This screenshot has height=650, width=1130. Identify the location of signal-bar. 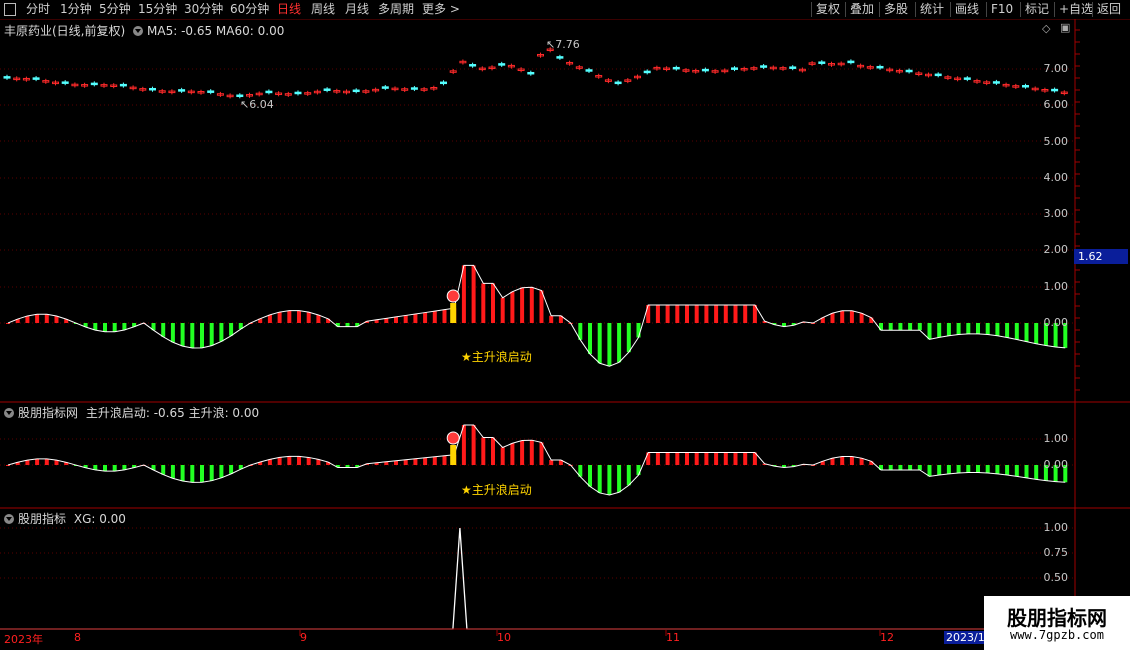
(453, 455).